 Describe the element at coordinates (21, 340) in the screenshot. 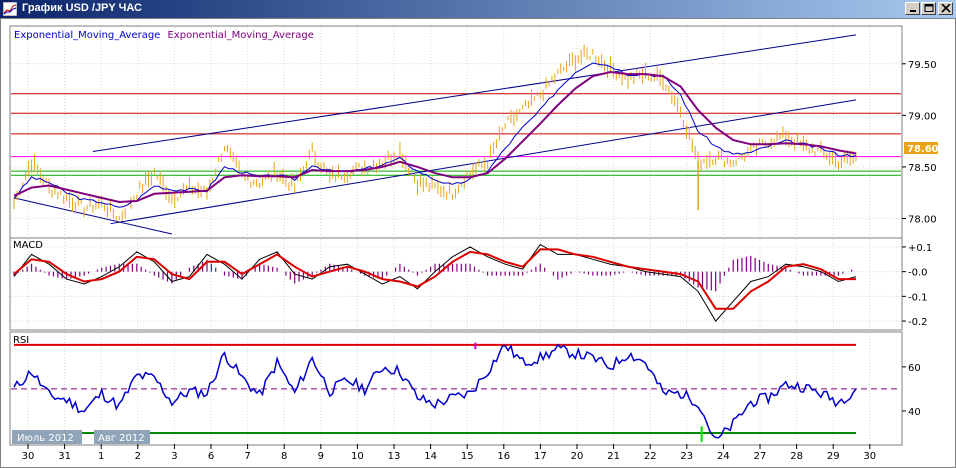

I see `rsi-panel-label: RSI` at that location.